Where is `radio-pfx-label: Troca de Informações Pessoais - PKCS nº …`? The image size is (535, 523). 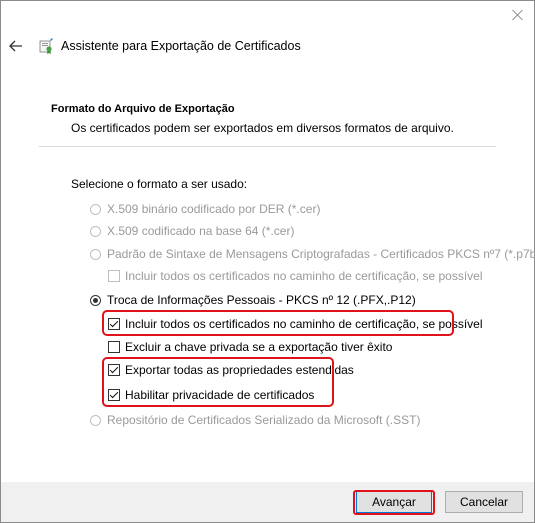 radio-pfx-label: Troca de Informações Pessoais - PKCS nº … is located at coordinates (261, 300).